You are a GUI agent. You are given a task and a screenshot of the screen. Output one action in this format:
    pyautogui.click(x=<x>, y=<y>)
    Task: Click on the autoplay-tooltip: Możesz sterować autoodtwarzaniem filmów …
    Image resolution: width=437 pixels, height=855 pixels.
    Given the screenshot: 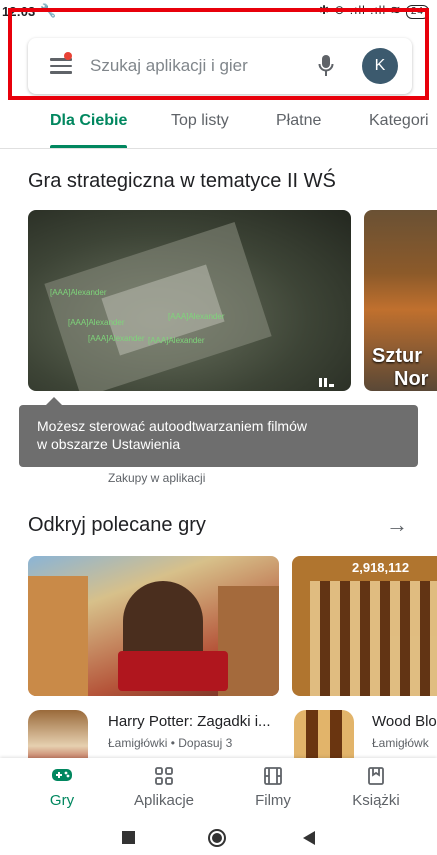 What is the action you would take?
    pyautogui.click(x=218, y=436)
    